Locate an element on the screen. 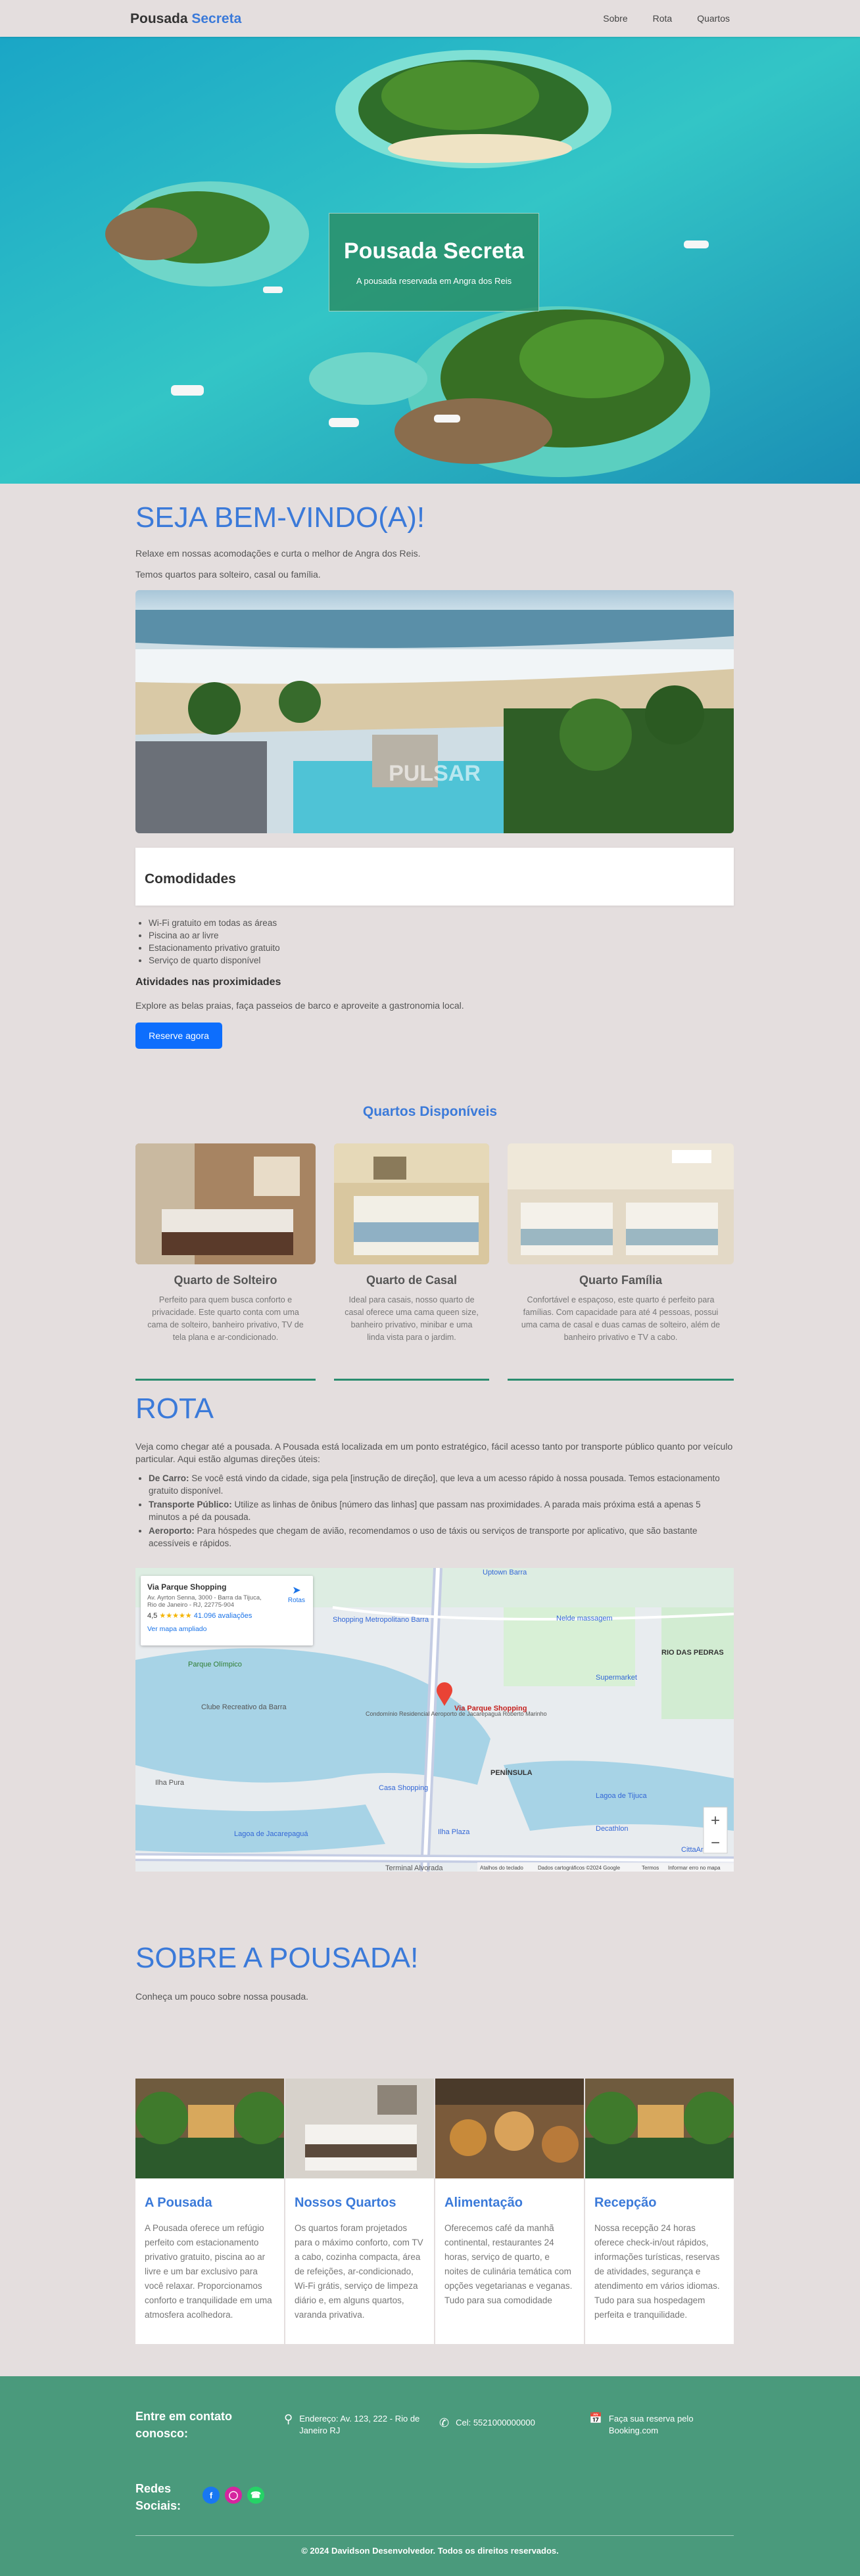 Image resolution: width=860 pixels, height=2576 pixels. welcome-title: SEJA BEM-VINDO(A)! is located at coordinates (280, 517).